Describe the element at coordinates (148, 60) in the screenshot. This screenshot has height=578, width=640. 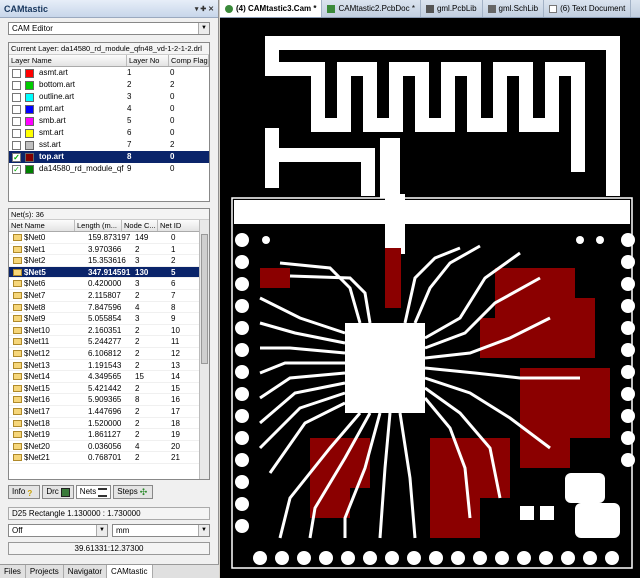
I see `col-layer-no: Layer No` at that location.